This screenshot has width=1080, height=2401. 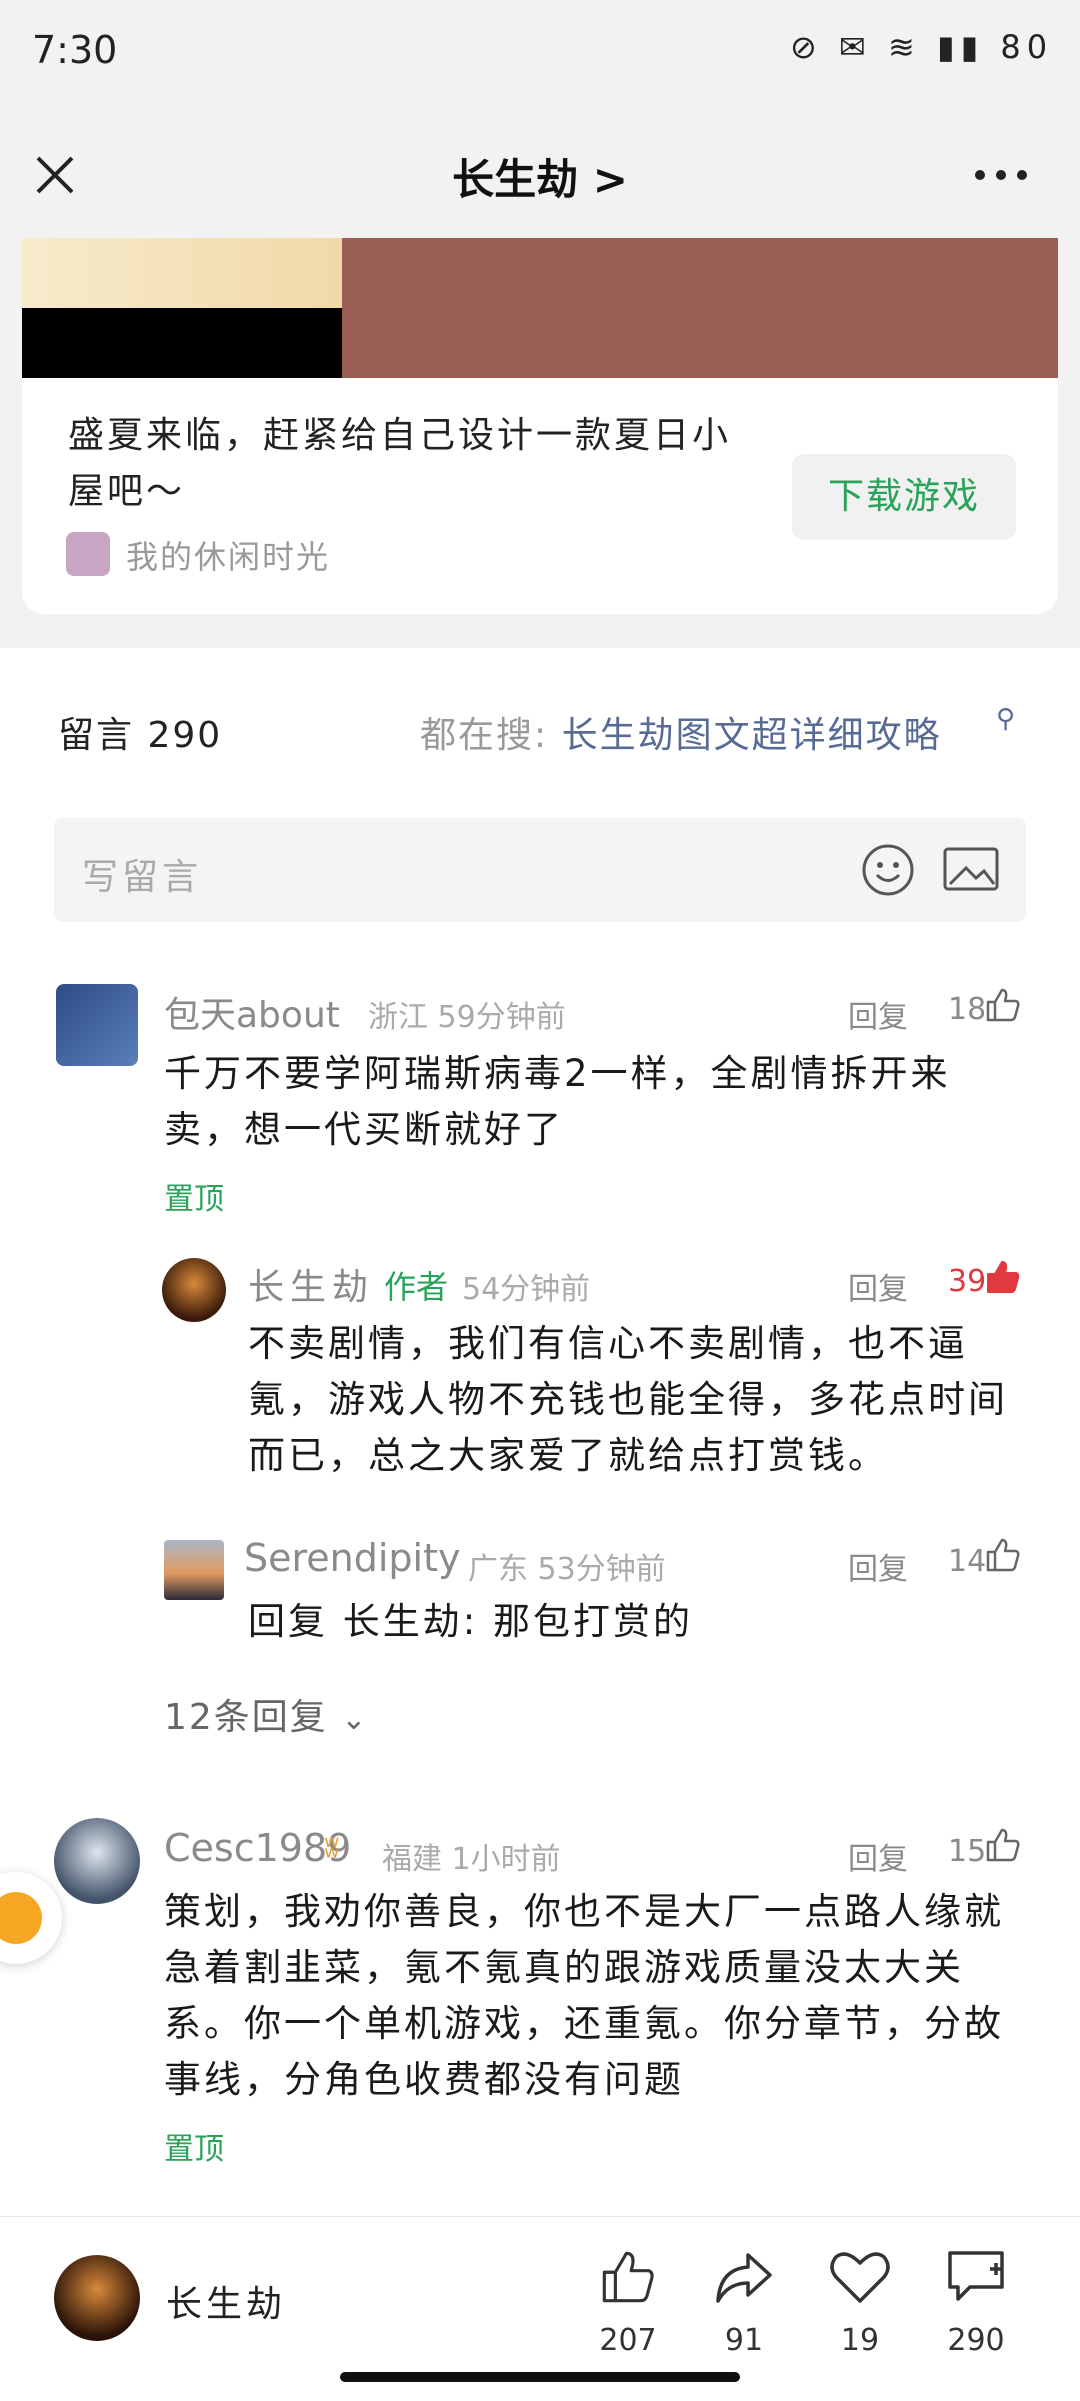 I want to click on favorite-count: 19, so click(x=860, y=2340).